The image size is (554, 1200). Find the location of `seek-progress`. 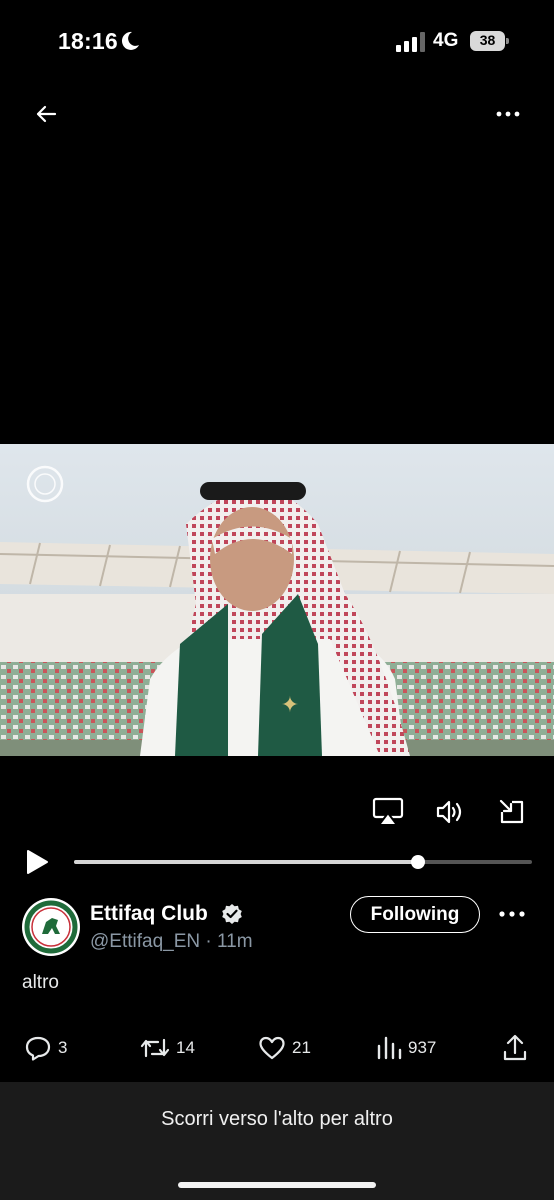

seek-progress is located at coordinates (246, 862).